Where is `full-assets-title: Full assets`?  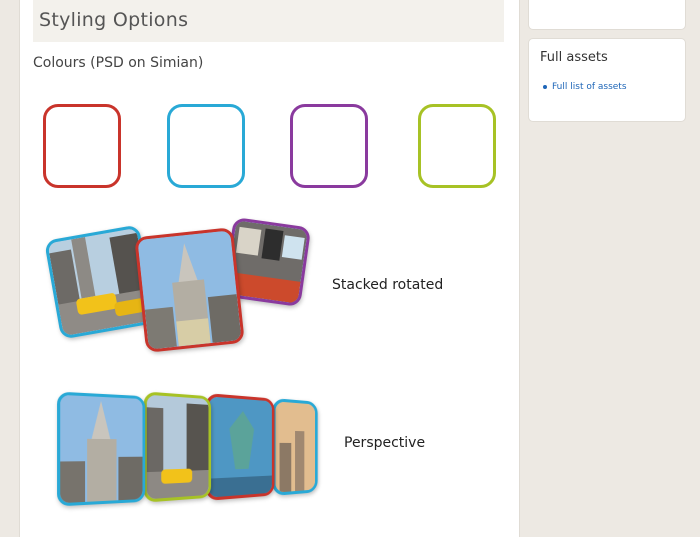
full-assets-title: Full assets is located at coordinates (574, 57).